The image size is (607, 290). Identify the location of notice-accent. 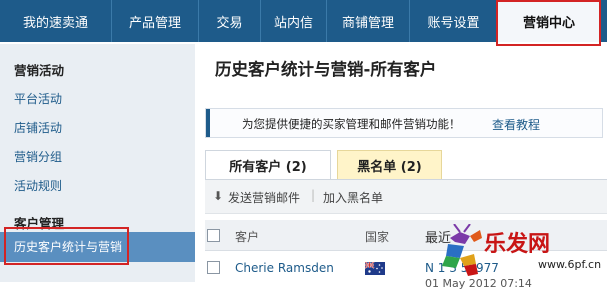
(208, 123).